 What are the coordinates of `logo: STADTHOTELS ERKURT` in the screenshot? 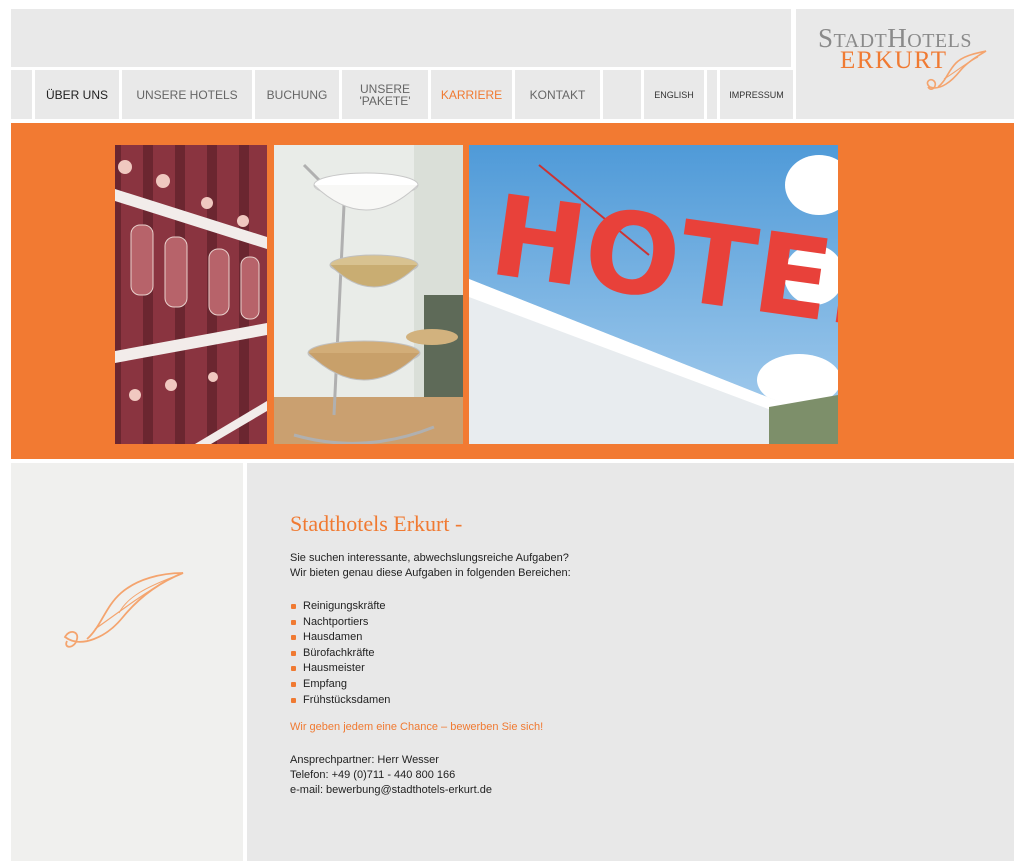 It's located at (905, 64).